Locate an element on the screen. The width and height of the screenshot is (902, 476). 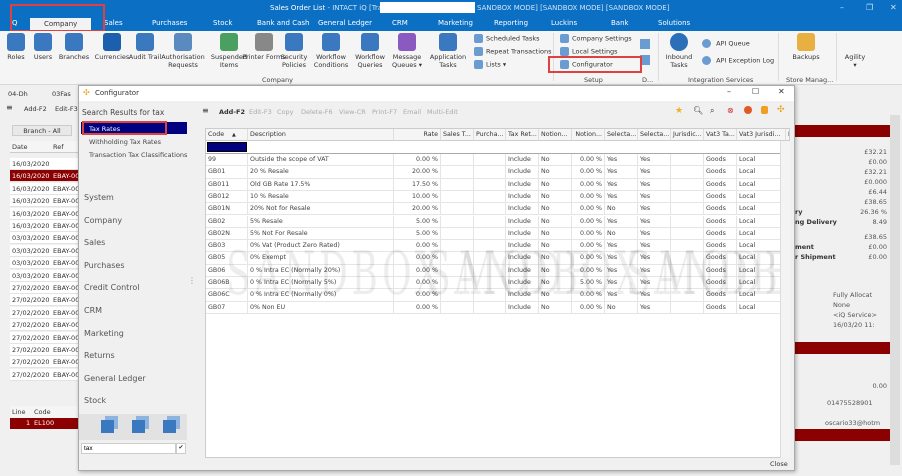
vertical-scrollbar is located at coordinates (785, 299).